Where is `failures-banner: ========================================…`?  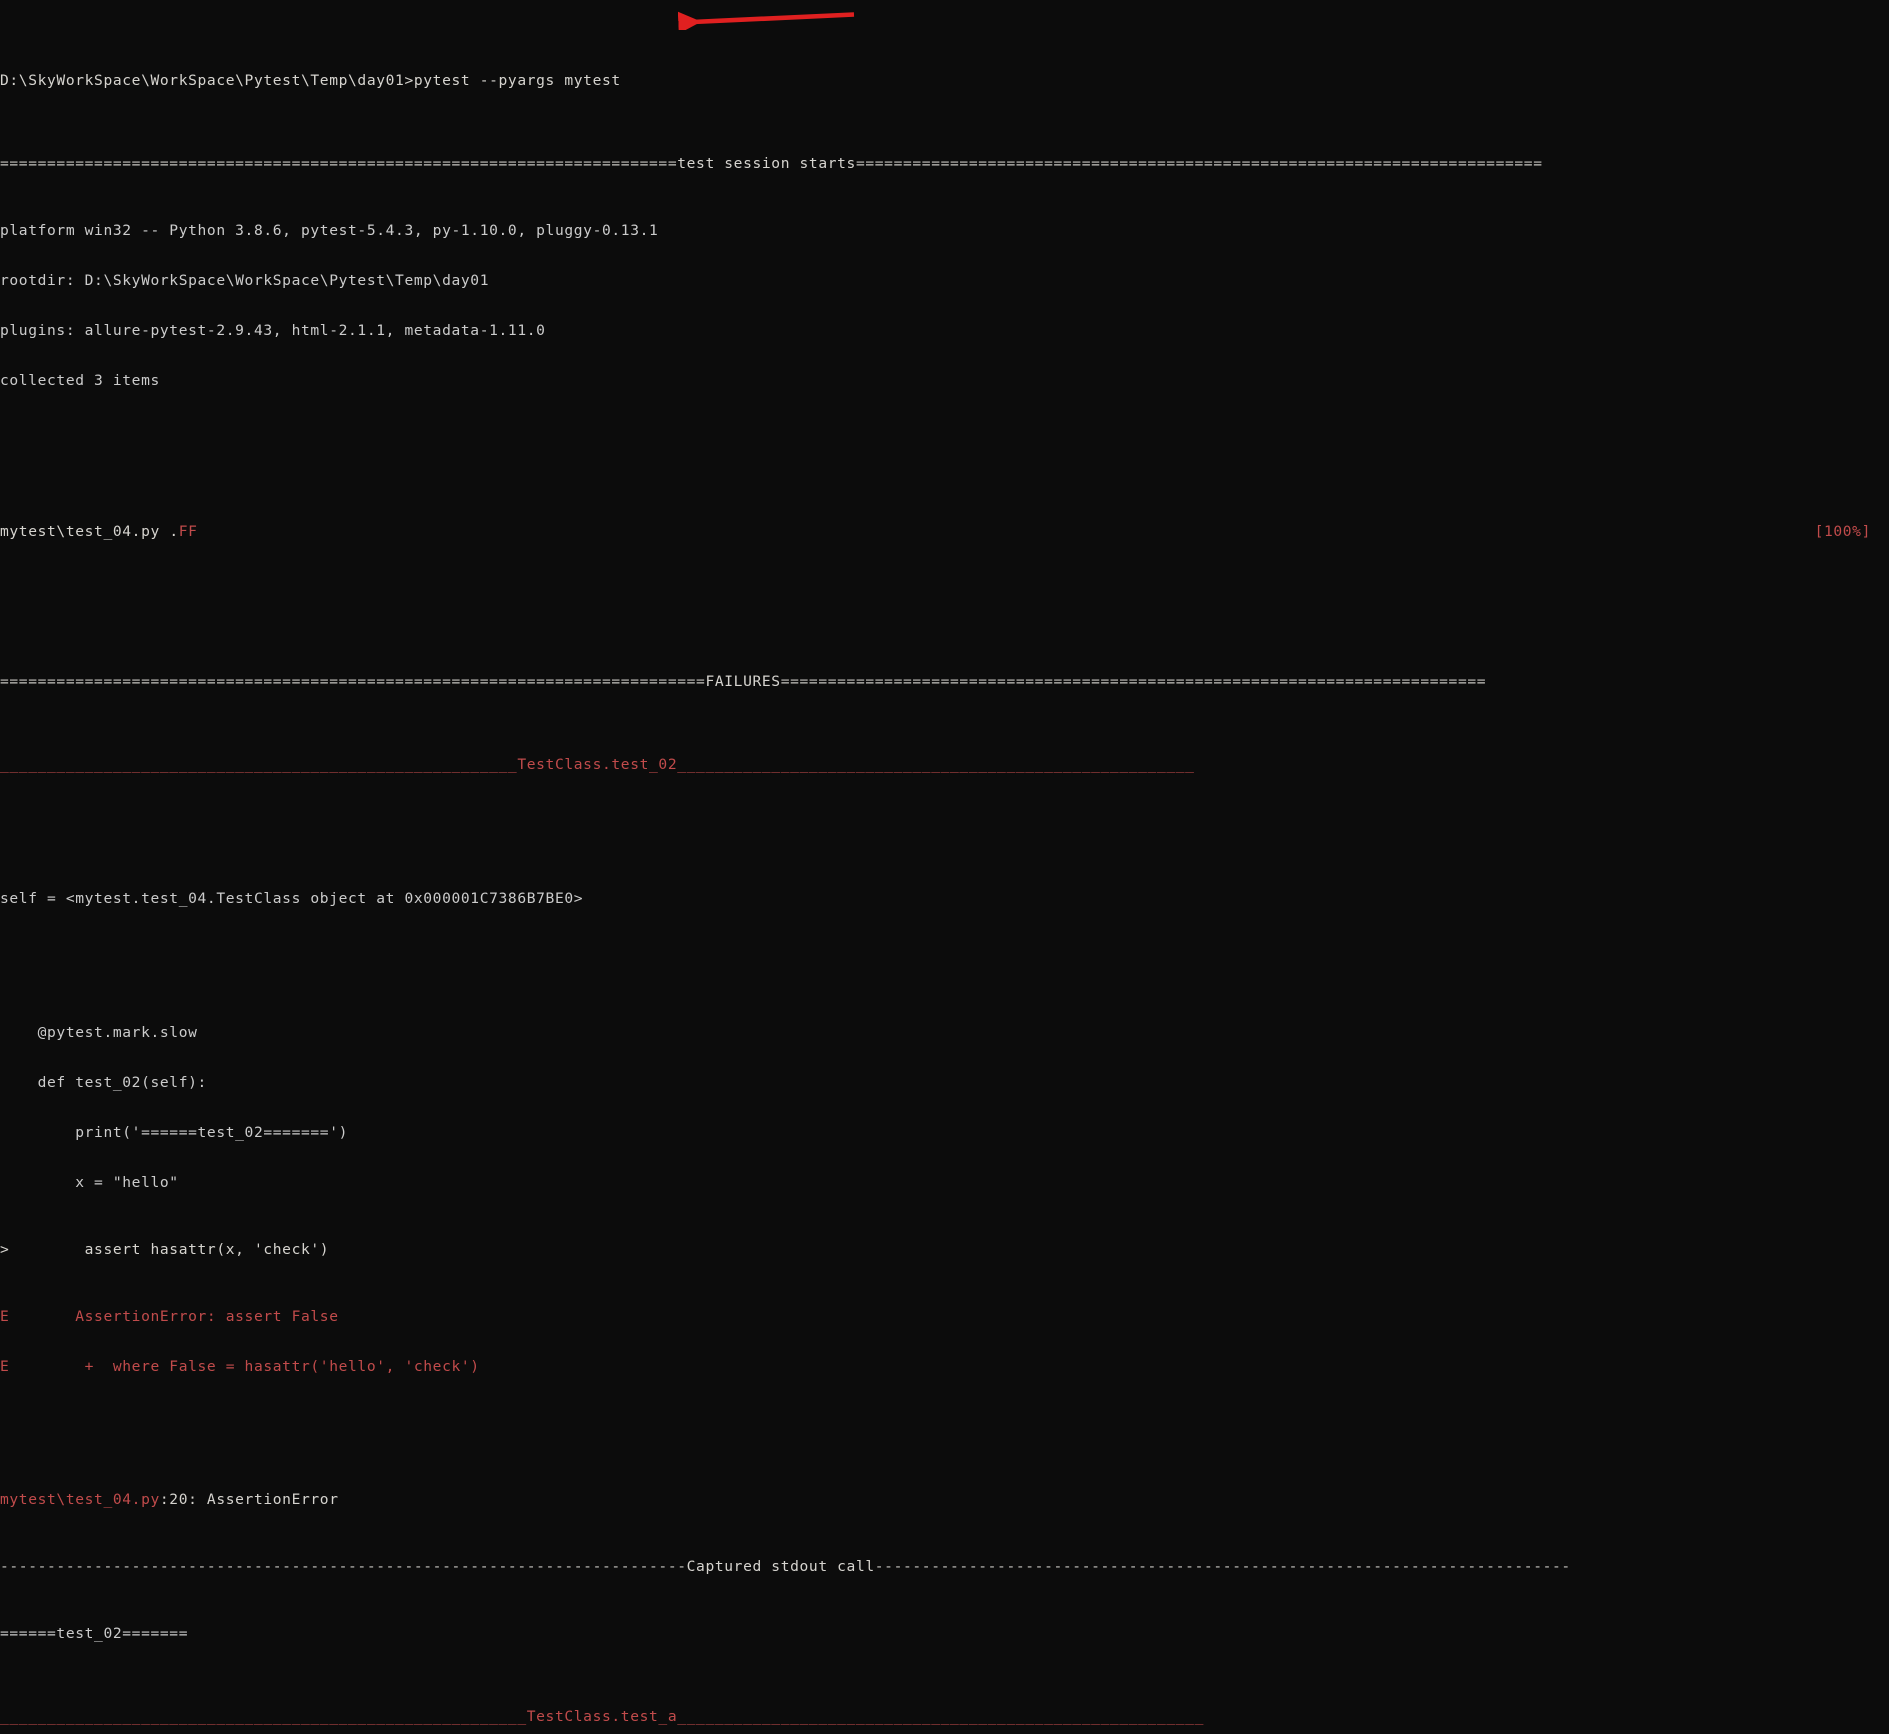
failures-banner: ========================================… is located at coordinates (944, 682).